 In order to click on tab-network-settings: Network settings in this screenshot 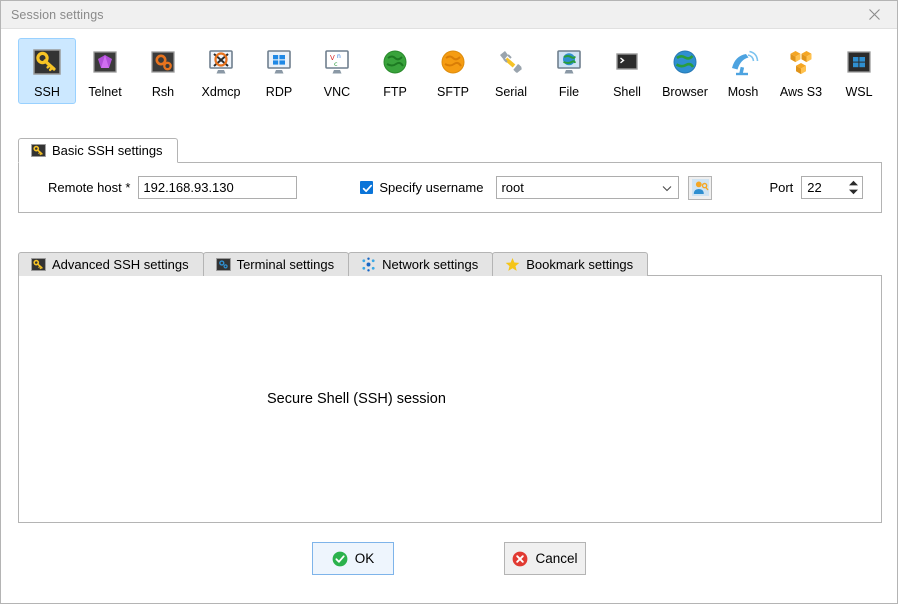, I will do `click(421, 264)`.